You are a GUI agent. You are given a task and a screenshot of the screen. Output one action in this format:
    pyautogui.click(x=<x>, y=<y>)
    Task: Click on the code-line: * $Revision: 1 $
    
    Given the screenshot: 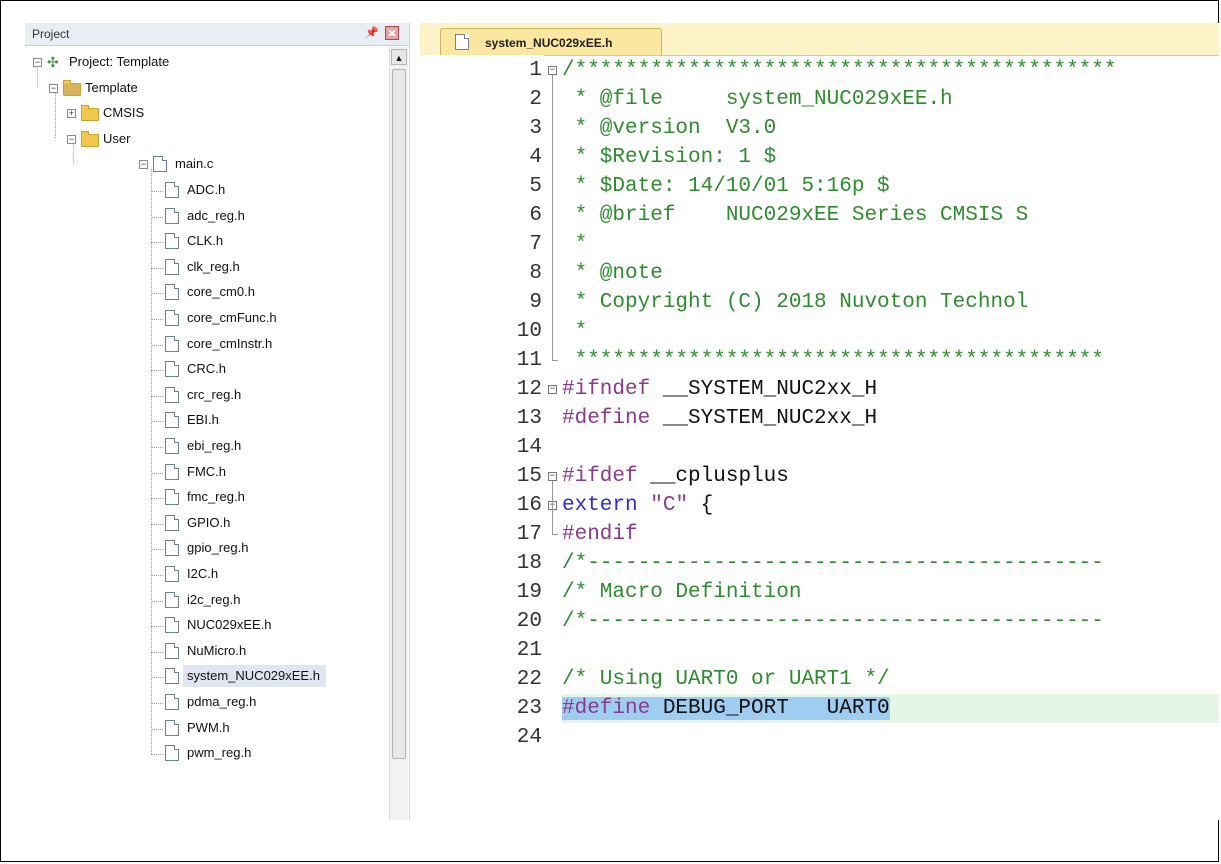 What is the action you would take?
    pyautogui.click(x=669, y=157)
    